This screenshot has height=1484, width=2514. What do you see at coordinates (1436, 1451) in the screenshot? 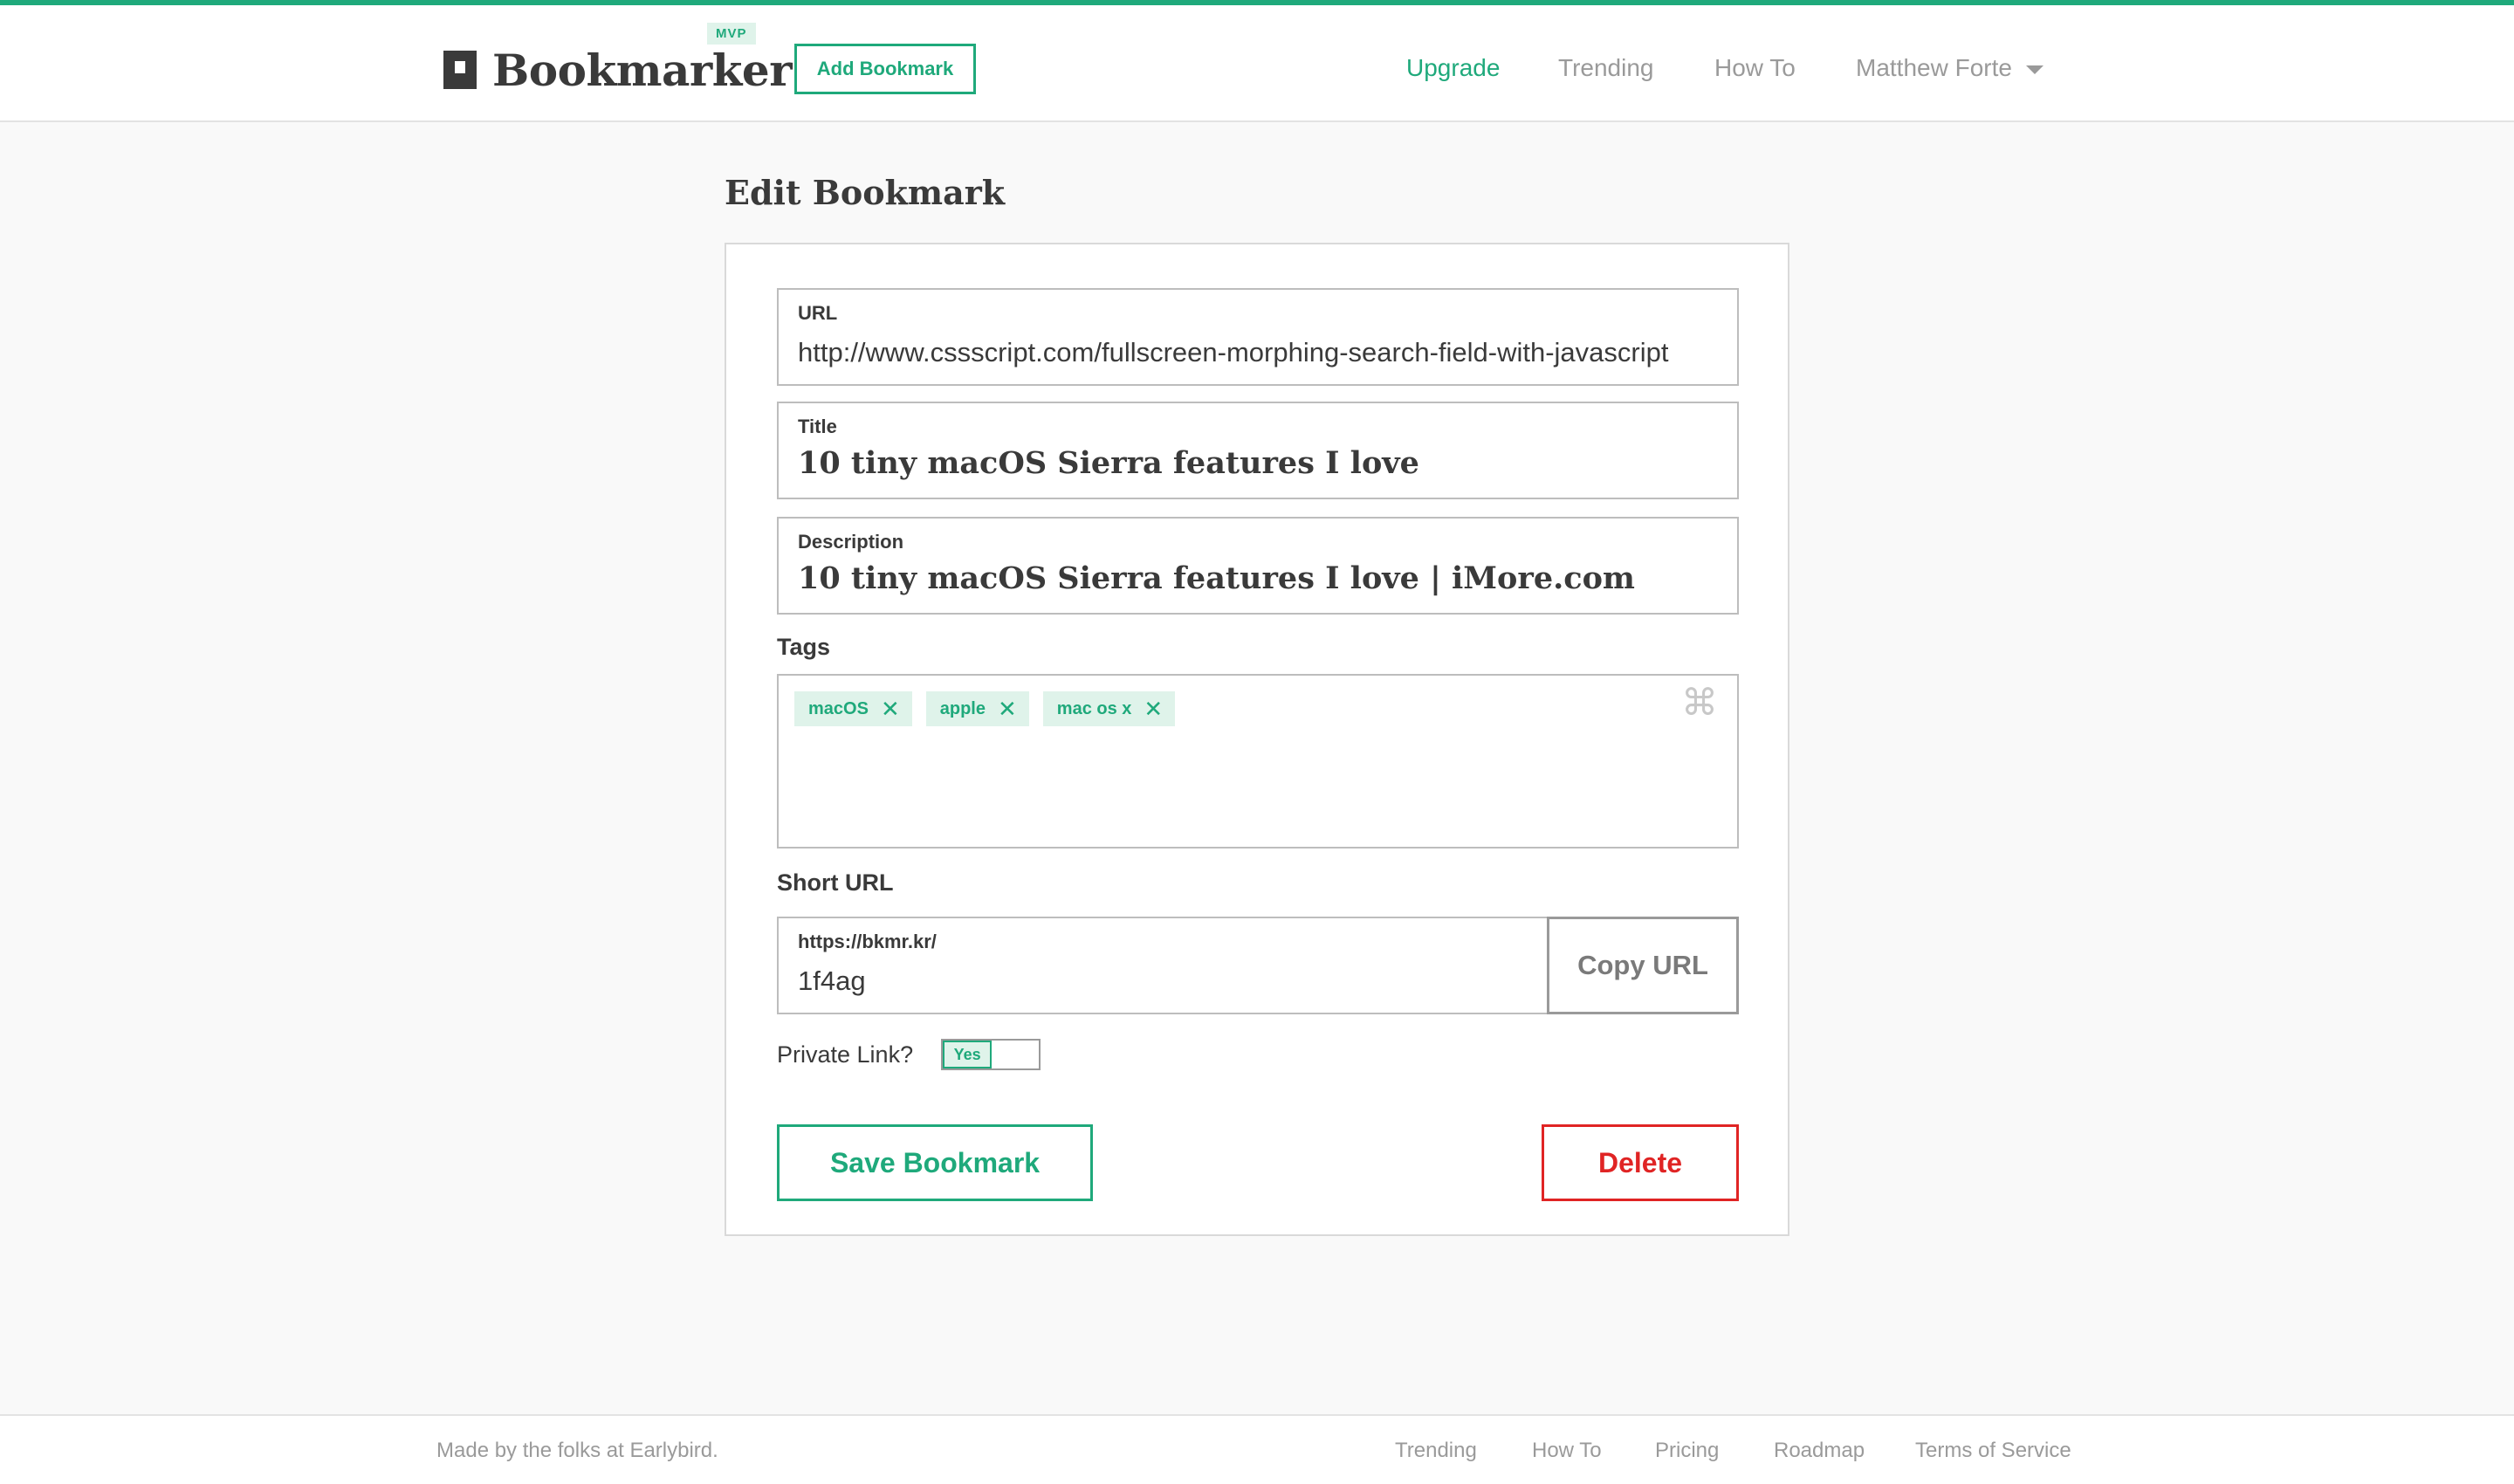
I see `footer-link-trending: Trending` at bounding box center [1436, 1451].